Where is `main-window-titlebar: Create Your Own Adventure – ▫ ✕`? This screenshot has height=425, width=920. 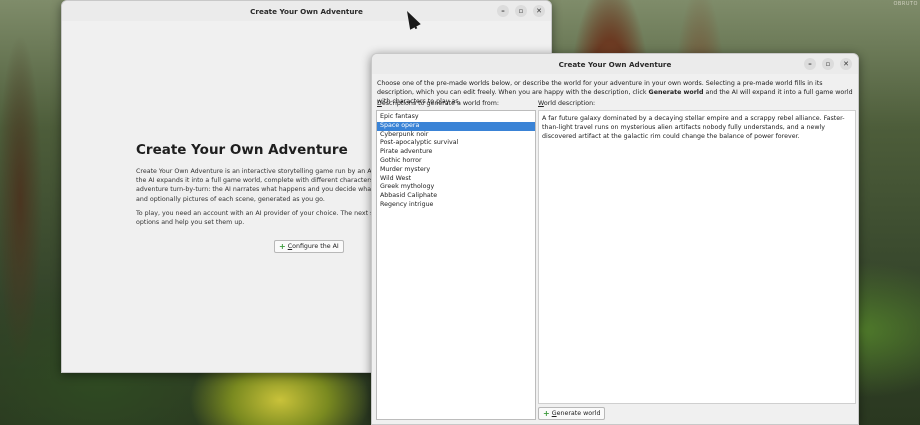 main-window-titlebar: Create Your Own Adventure – ▫ ✕ is located at coordinates (306, 11).